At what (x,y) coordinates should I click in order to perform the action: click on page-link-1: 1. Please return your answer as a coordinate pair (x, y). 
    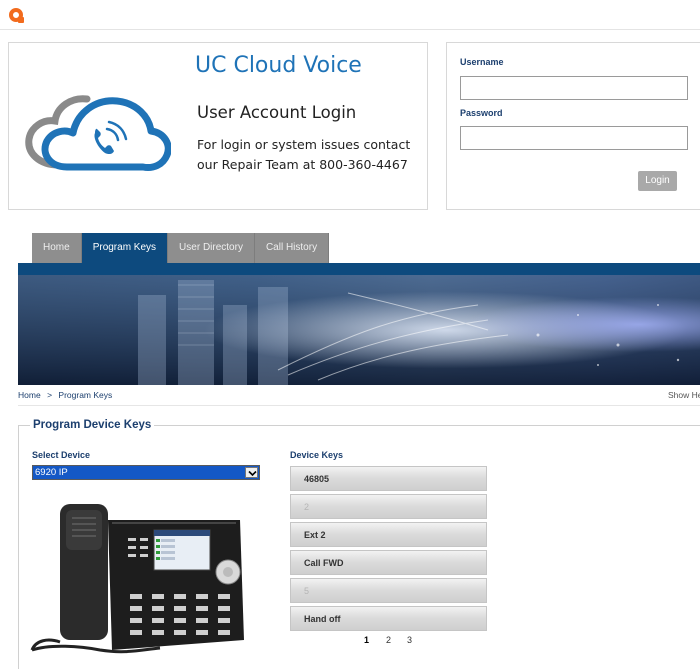
    Looking at the image, I should click on (366, 640).